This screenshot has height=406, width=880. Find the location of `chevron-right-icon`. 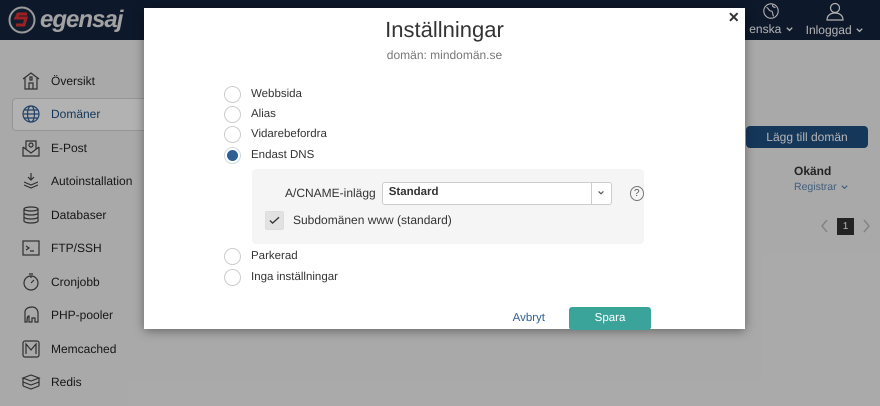

chevron-right-icon is located at coordinates (867, 226).